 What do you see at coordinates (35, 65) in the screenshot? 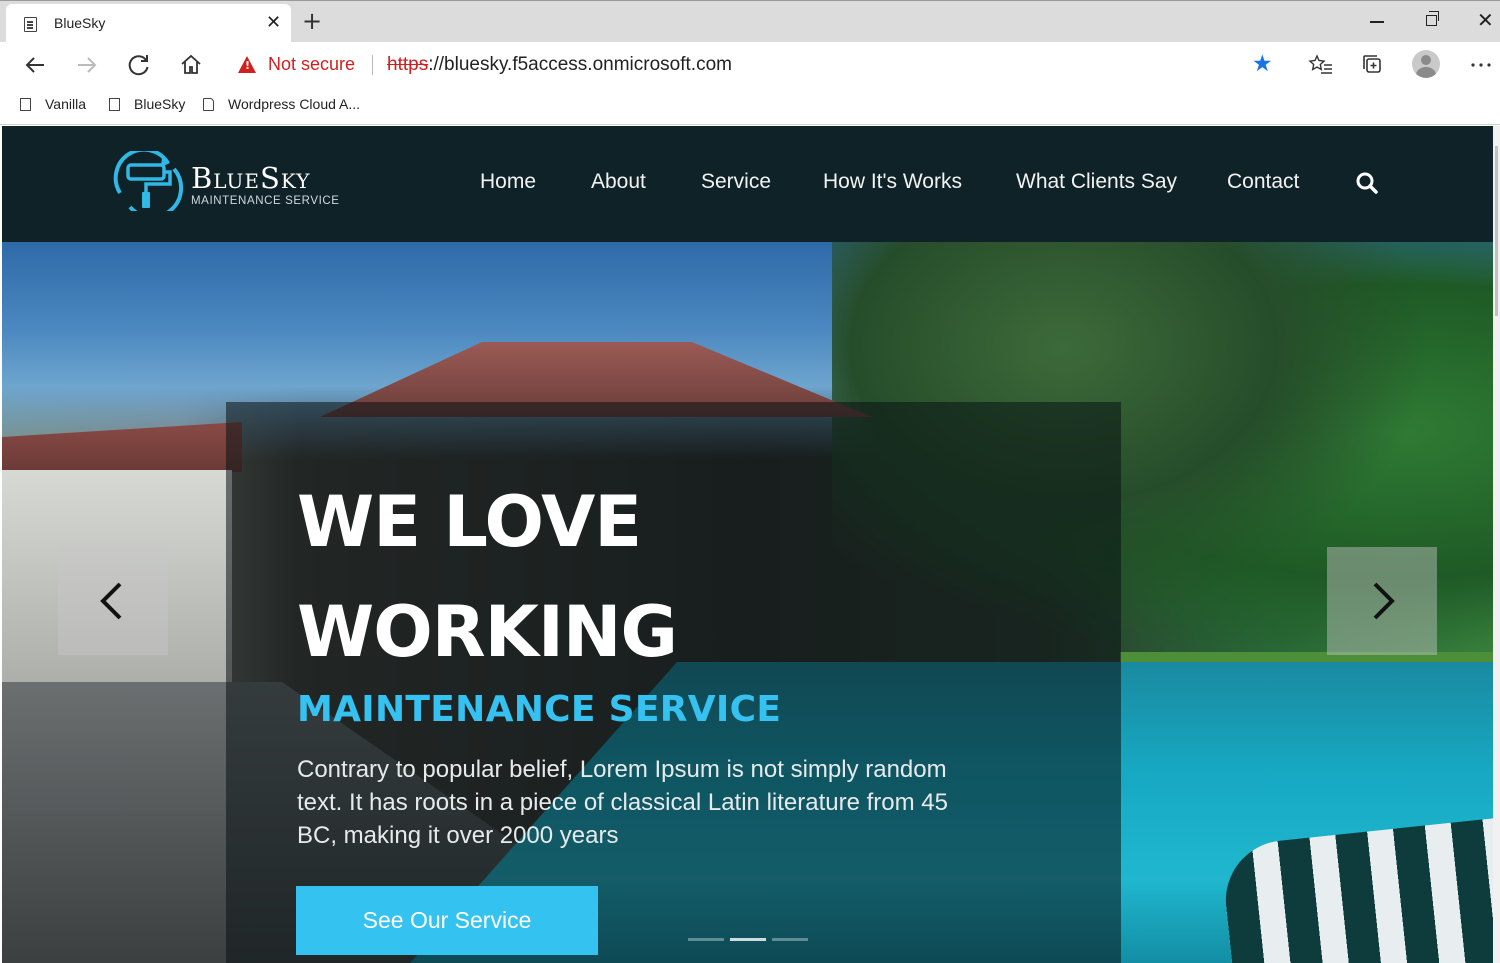
I see `back-icon` at bounding box center [35, 65].